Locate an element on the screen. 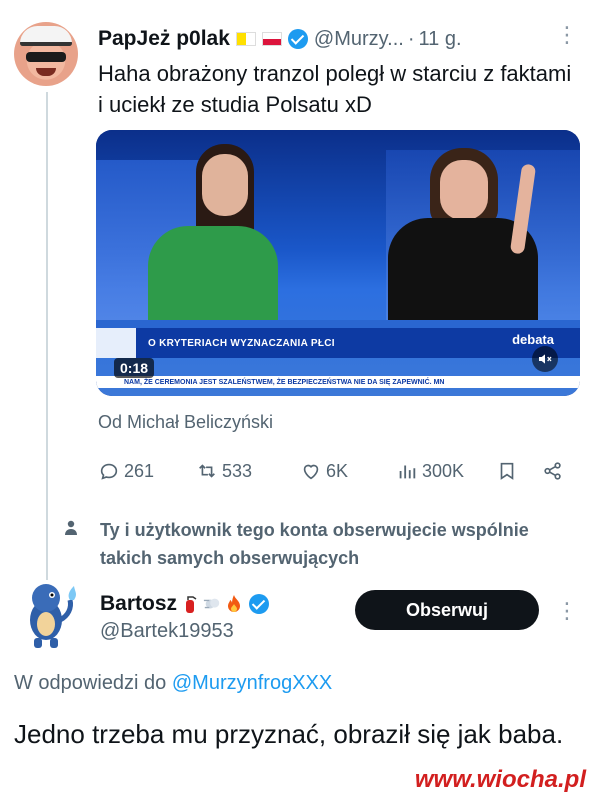 This screenshot has width=600, height=806. views-count: 300K is located at coordinates (443, 470).